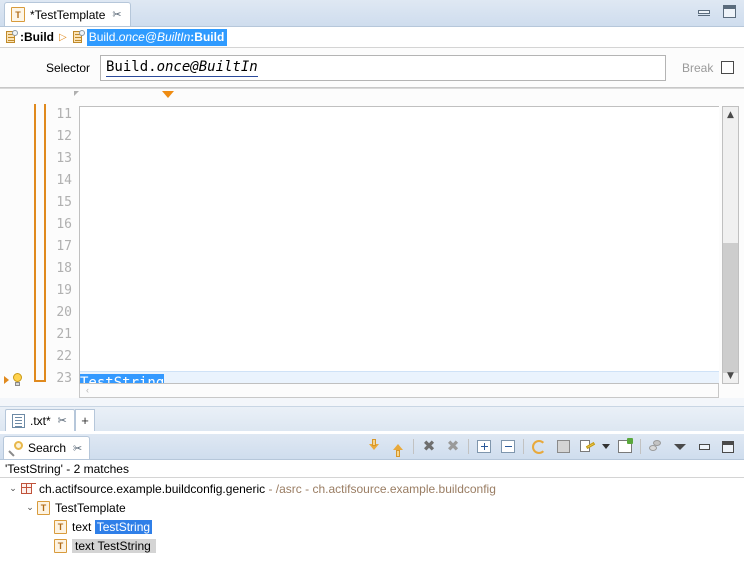 Image resolution: width=744 pixels, height=573 pixels. Describe the element at coordinates (372, 97) in the screenshot. I see `editor-overview-ruler` at that location.